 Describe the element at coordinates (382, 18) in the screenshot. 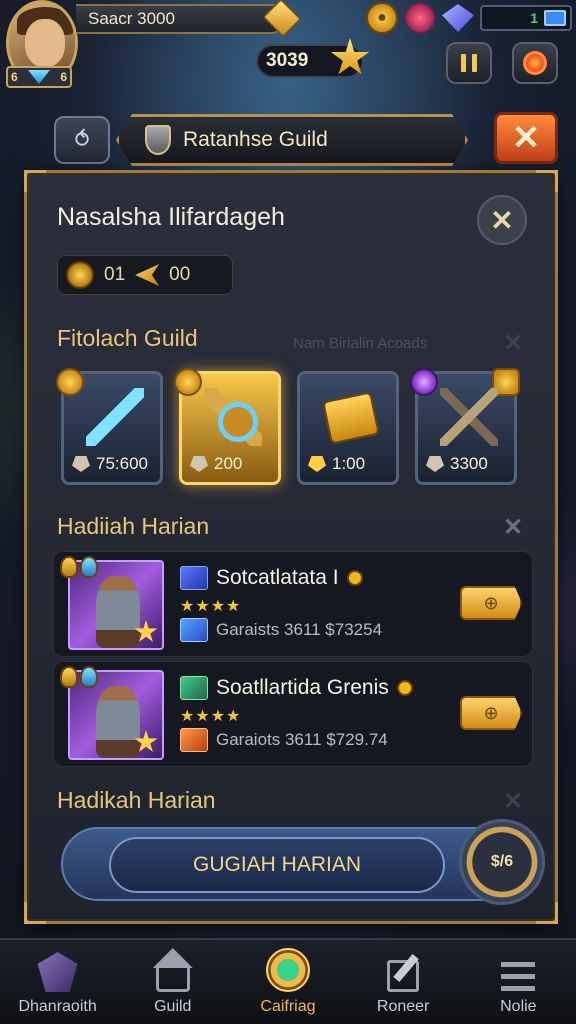

I see `coin-icon: ●` at that location.